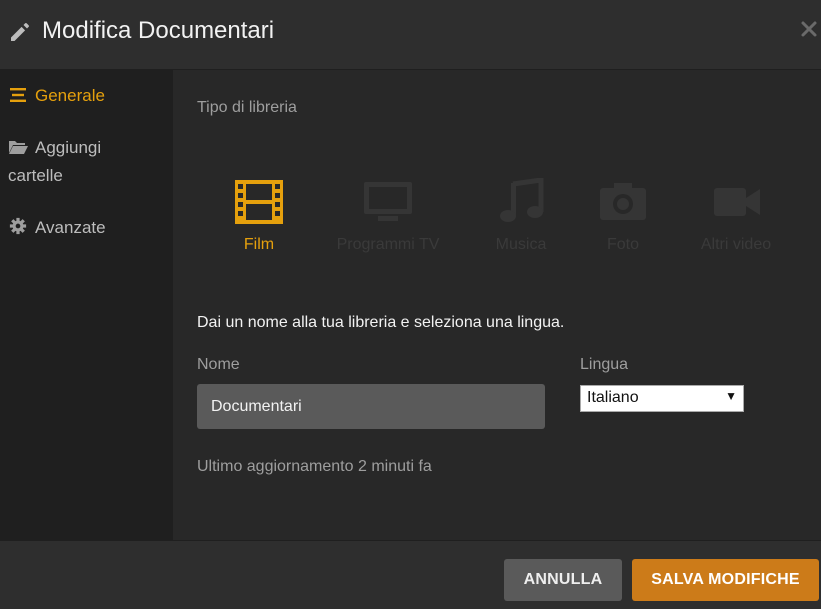 This screenshot has width=821, height=609. I want to click on modal-footer: ANNULLA SALVA MODIFICHE, so click(410, 574).